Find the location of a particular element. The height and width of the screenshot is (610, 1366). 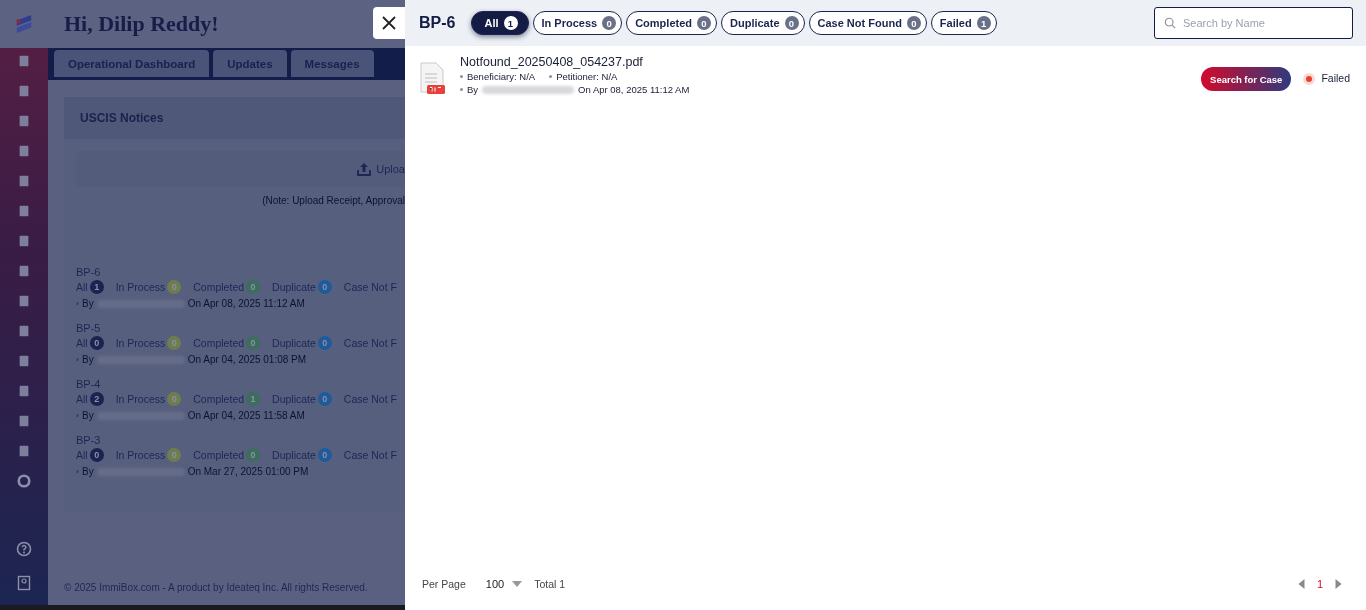

previous-page-icon is located at coordinates (1301, 584).